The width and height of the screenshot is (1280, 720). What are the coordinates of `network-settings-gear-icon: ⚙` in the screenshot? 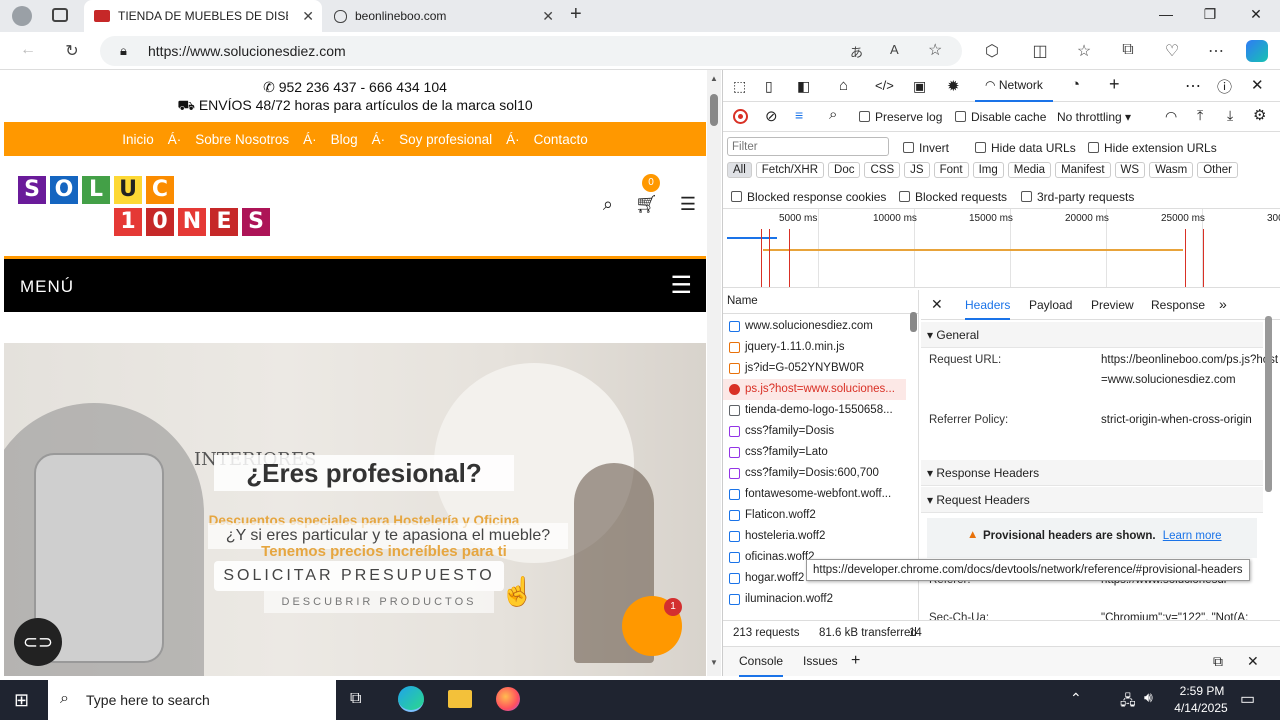 It's located at (1259, 115).